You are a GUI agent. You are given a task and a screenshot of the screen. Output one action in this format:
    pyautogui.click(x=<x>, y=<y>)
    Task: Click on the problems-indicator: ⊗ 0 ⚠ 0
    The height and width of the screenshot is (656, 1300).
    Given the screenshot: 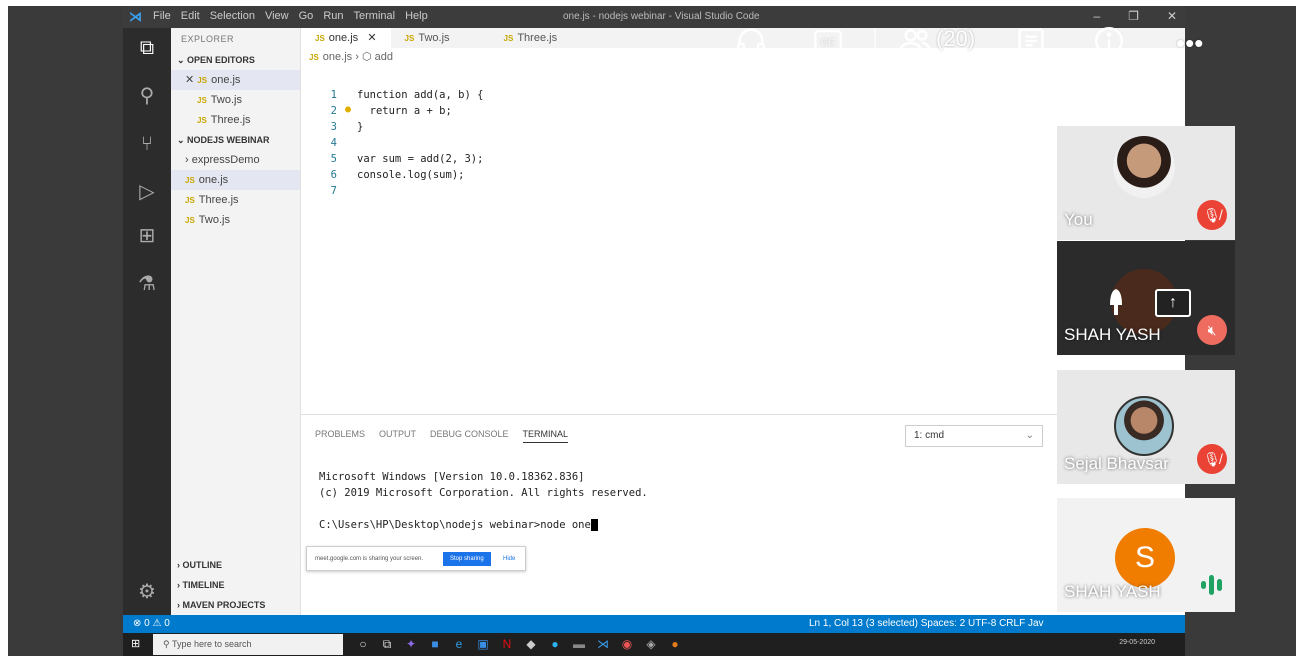 What is the action you would take?
    pyautogui.click(x=151, y=623)
    